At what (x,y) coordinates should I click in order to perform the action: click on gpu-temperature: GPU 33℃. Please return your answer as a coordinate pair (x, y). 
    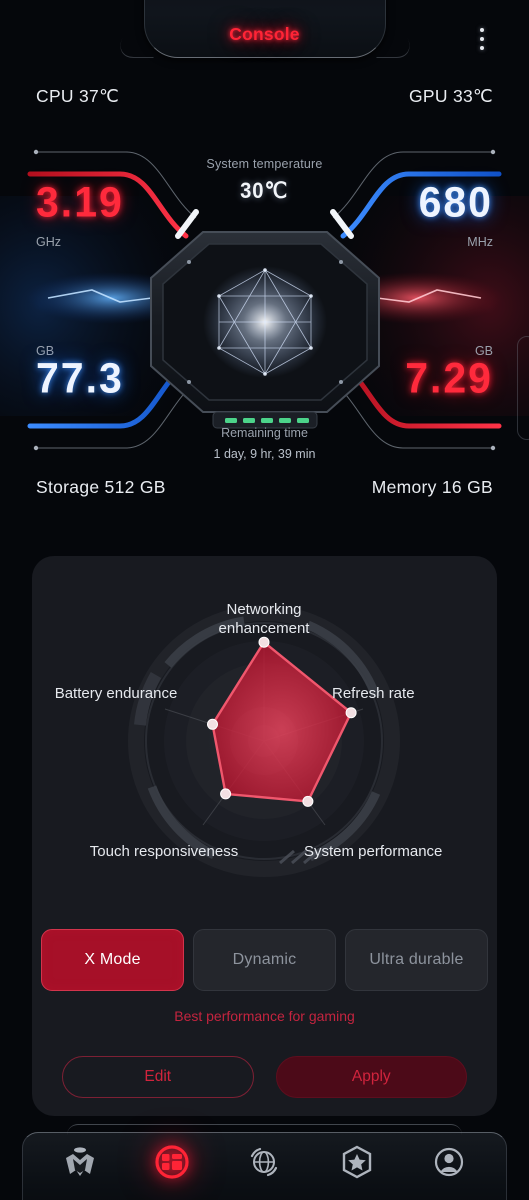
    Looking at the image, I should click on (450, 96).